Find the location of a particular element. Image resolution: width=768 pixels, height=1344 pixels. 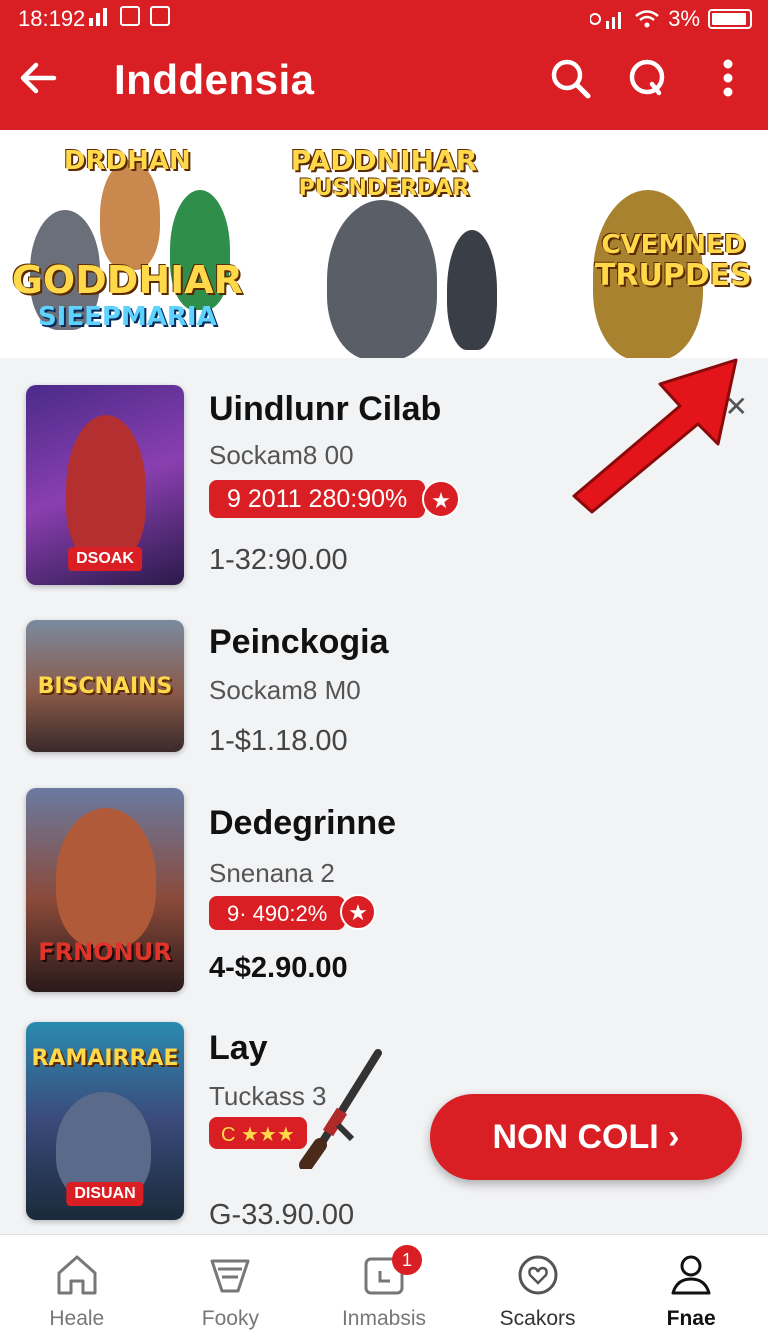

status-left-icons is located at coordinates (129, 16).